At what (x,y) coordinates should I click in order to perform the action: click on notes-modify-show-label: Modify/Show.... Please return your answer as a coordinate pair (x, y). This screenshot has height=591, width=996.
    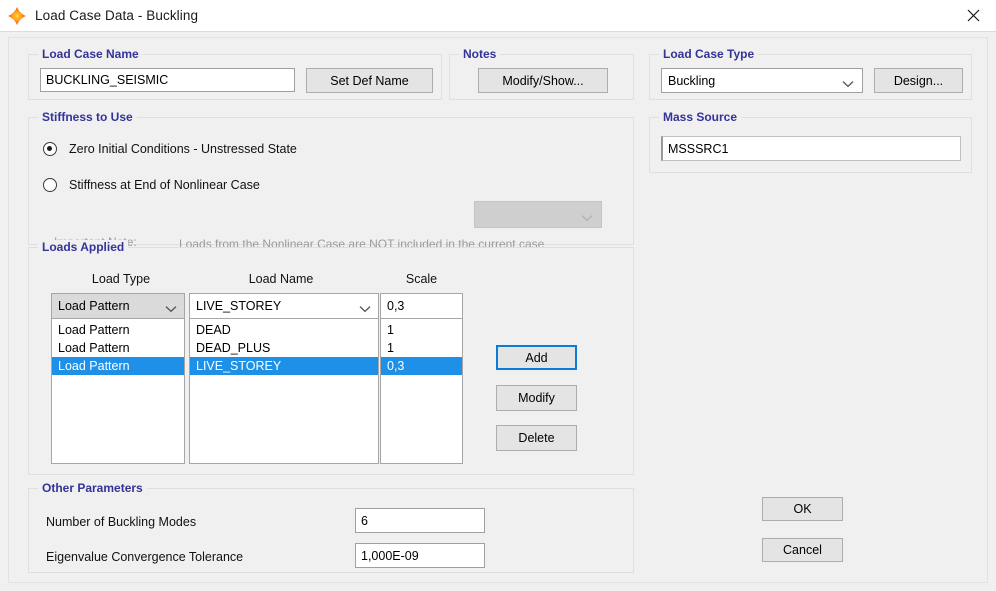
    Looking at the image, I should click on (543, 80).